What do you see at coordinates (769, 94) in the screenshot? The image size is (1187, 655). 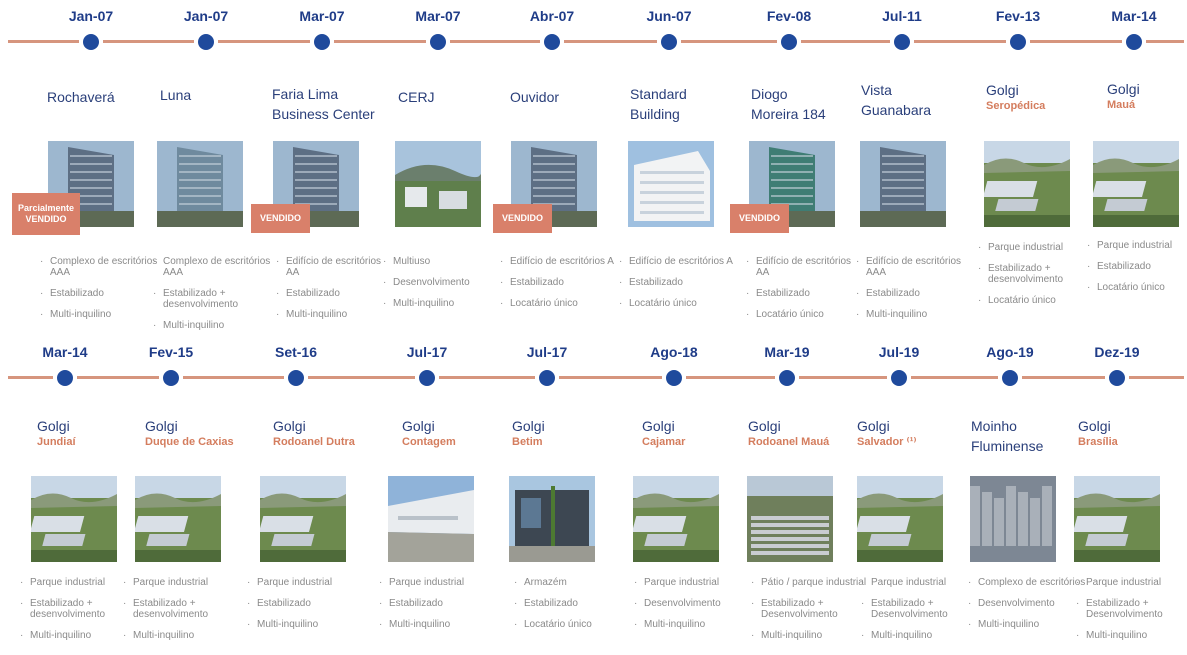 I see `property-name-line: Diogo` at bounding box center [769, 94].